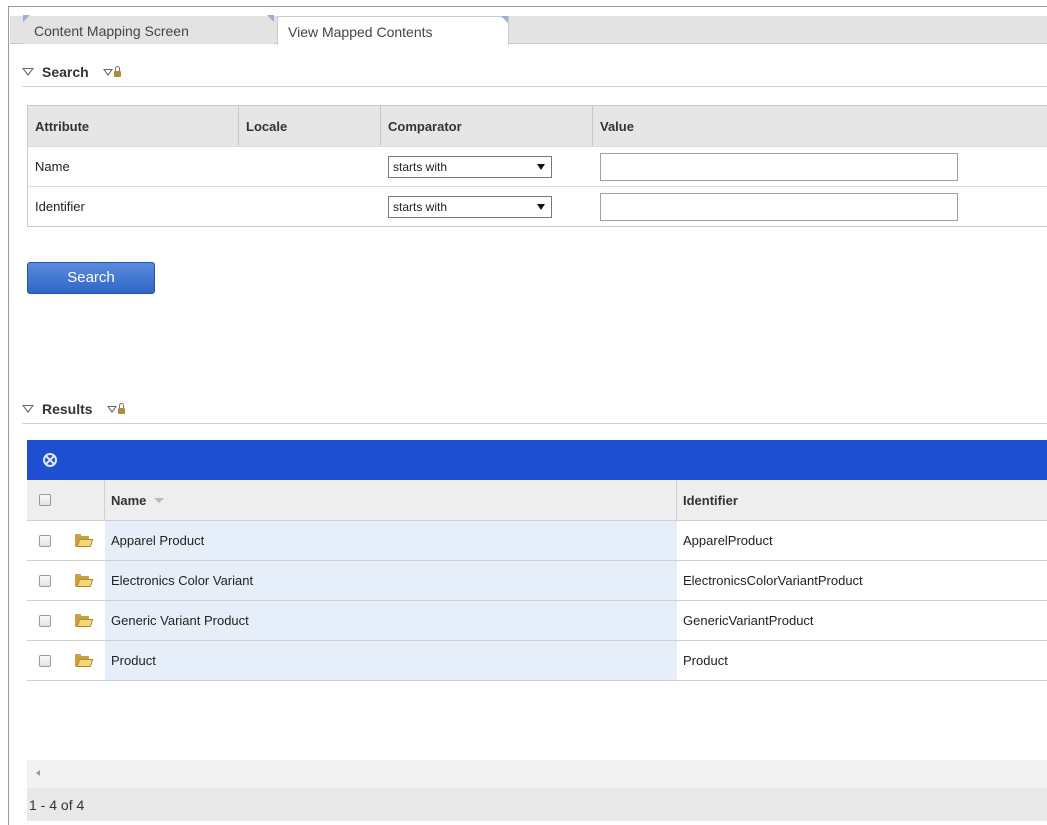  I want to click on tab-view-mapped-contents: View Mapped Contents, so click(393, 30).